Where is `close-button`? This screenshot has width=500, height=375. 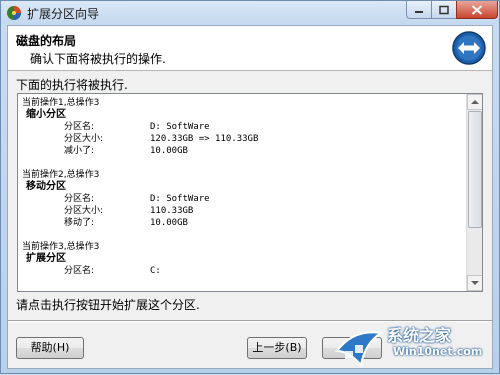
close-button is located at coordinates (477, 10).